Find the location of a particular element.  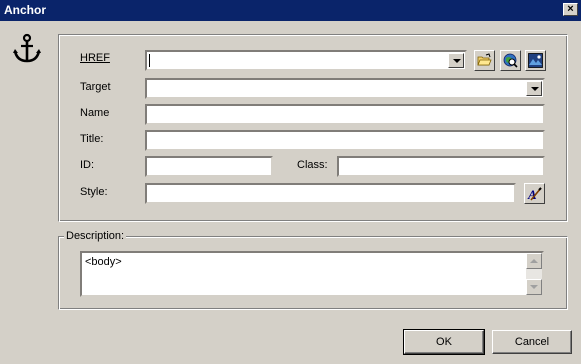

target-combobox is located at coordinates (345, 88).